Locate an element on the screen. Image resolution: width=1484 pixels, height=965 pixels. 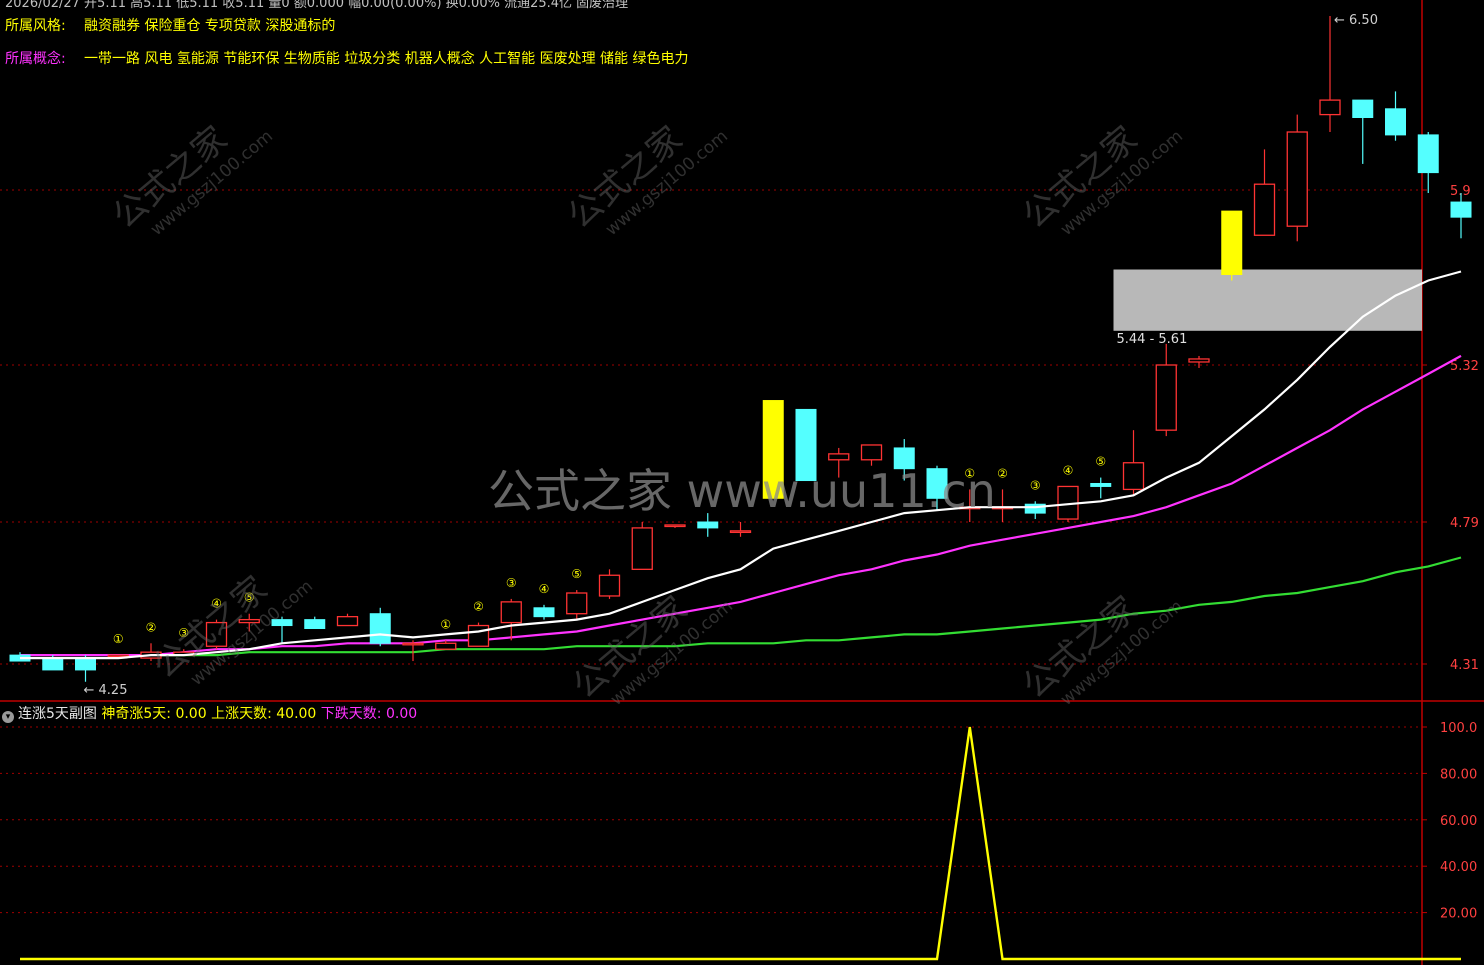
style-label: 所属风格: is located at coordinates (35, 26).